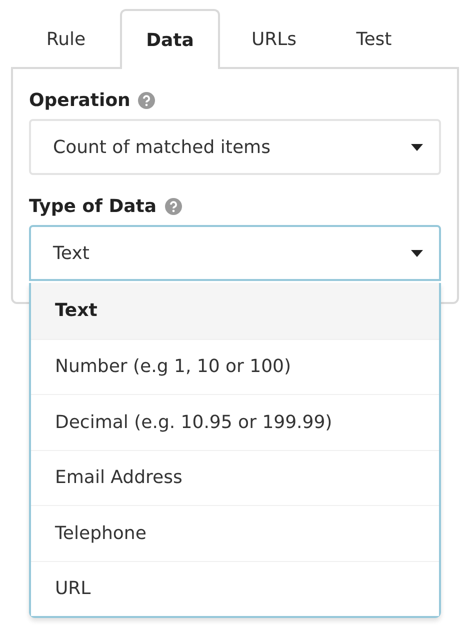  I want to click on dropdown-option: Email Address, so click(235, 477).